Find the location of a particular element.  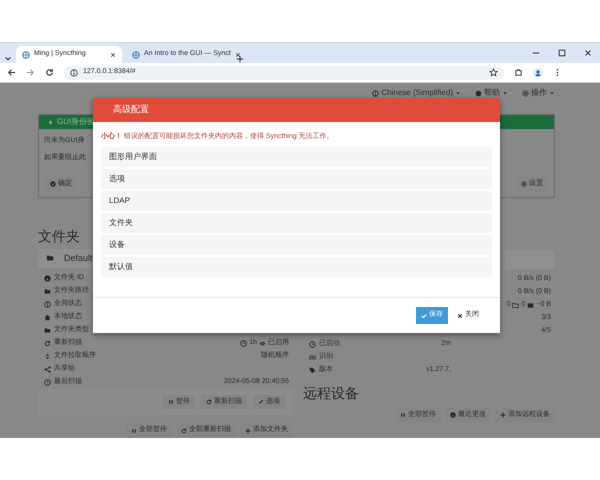

tag-icon is located at coordinates (312, 370).